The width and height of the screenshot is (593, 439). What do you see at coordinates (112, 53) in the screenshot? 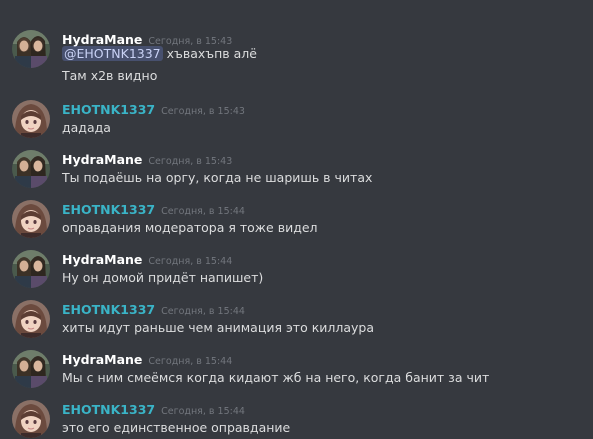
I see `user-mention: @EHOTNK1337` at bounding box center [112, 53].